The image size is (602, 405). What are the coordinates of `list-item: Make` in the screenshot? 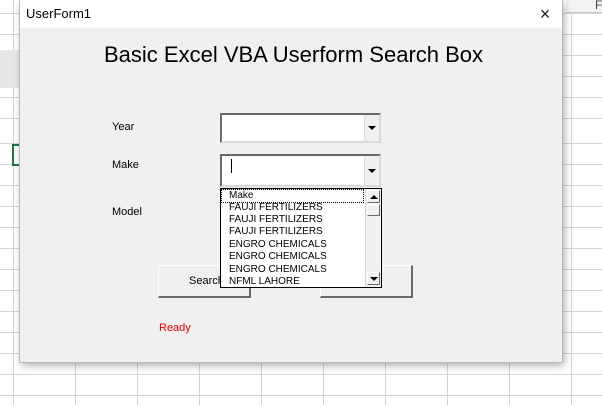 It's located at (292, 196).